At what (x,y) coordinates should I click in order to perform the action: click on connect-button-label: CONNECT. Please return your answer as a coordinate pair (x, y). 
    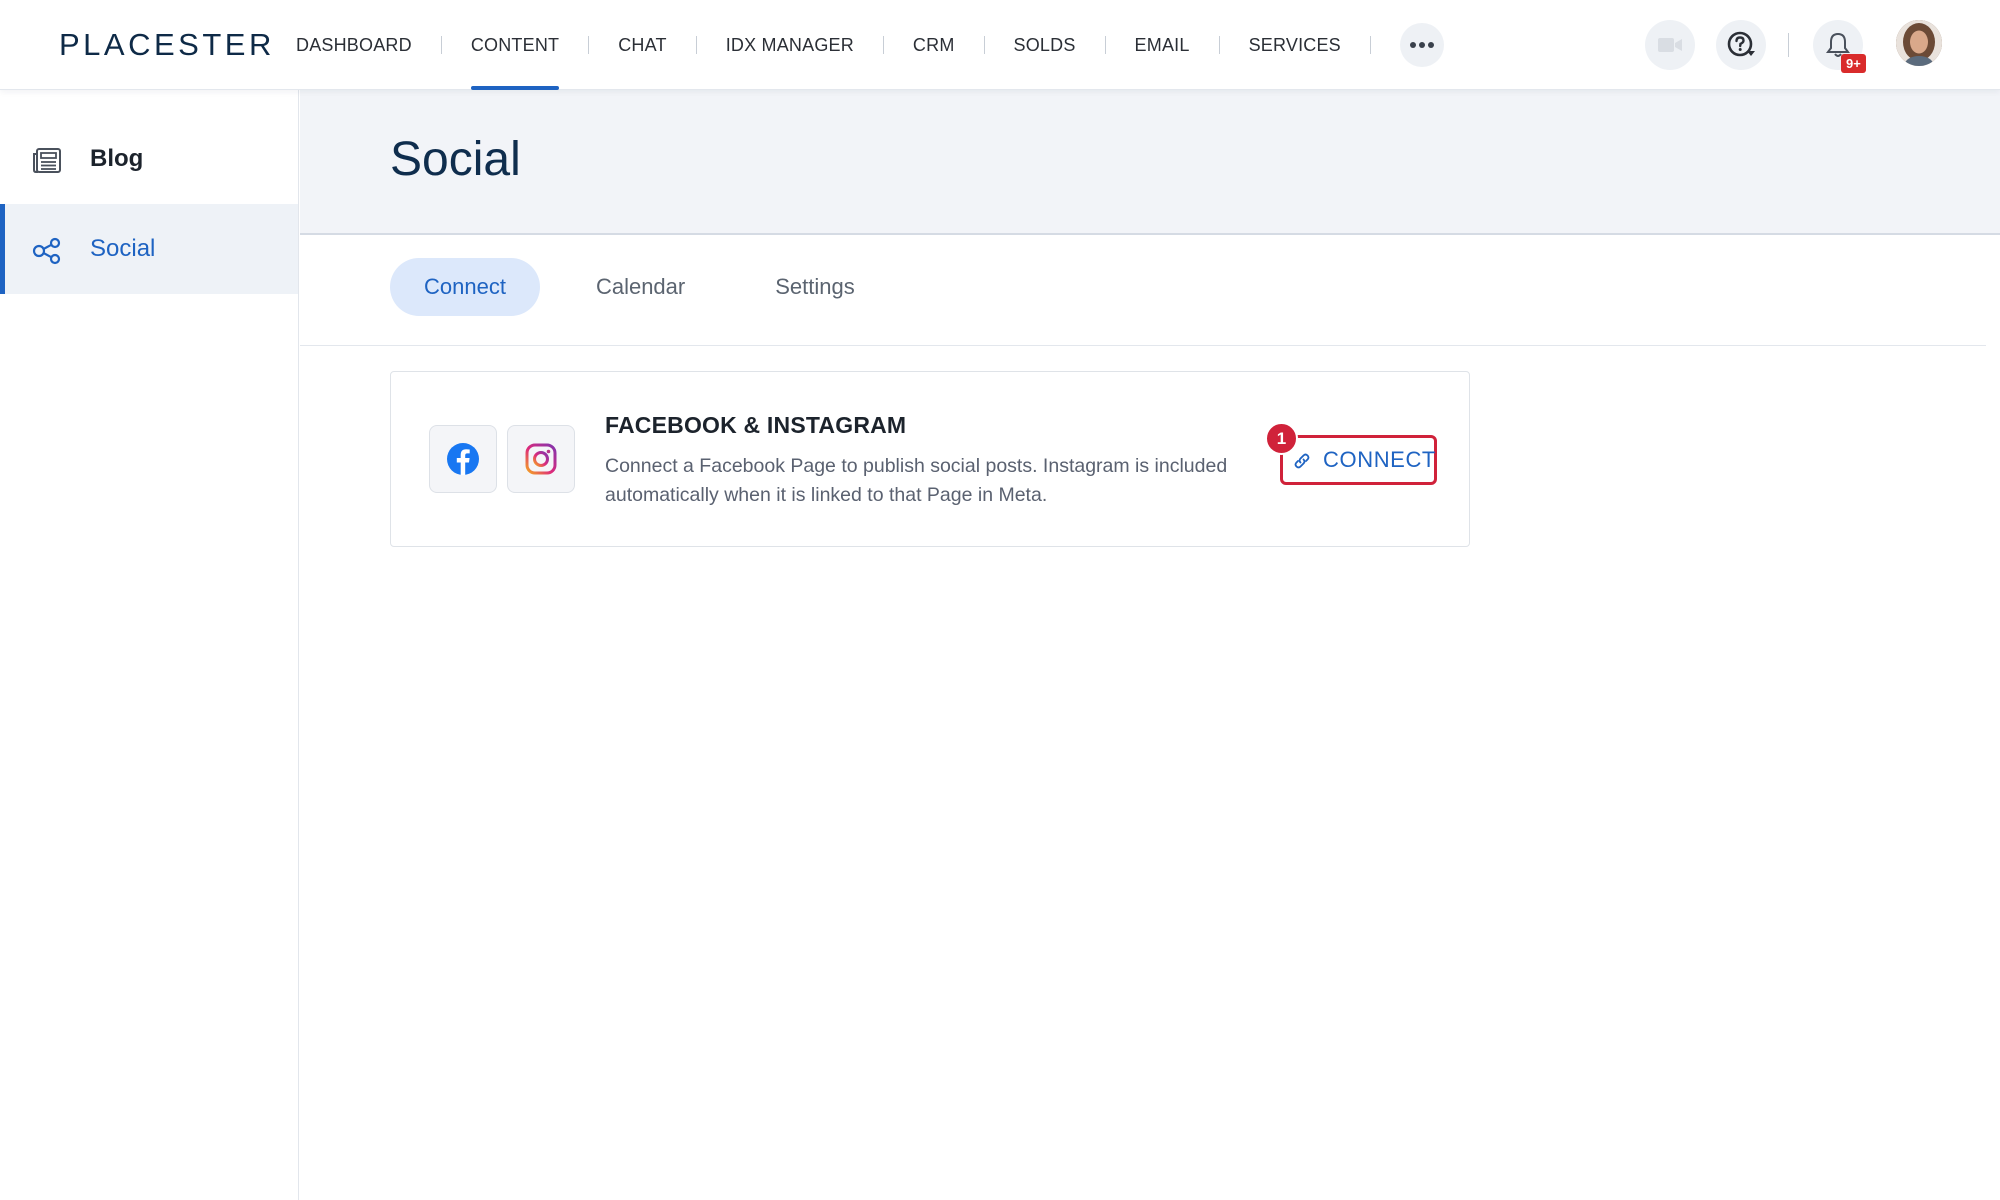
    Looking at the image, I should click on (1379, 459).